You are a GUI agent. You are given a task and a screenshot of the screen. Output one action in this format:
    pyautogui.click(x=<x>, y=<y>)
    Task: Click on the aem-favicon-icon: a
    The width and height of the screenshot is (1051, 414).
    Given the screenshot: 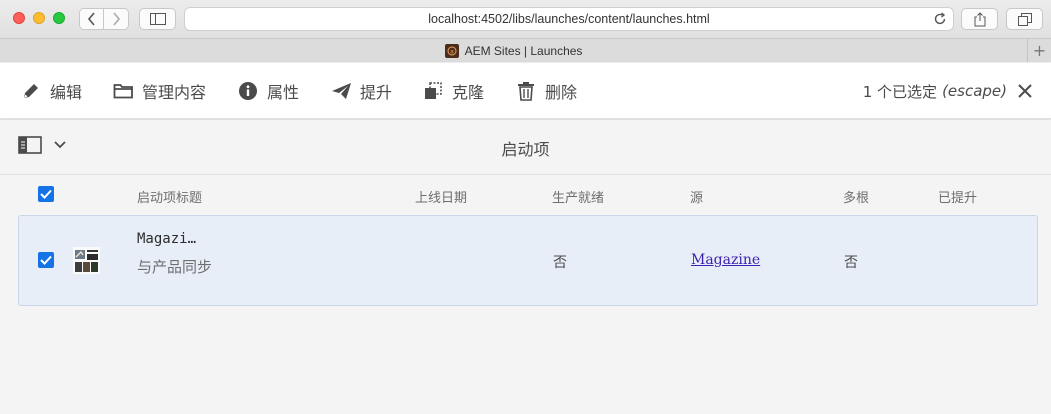 What is the action you would take?
    pyautogui.click(x=451, y=50)
    